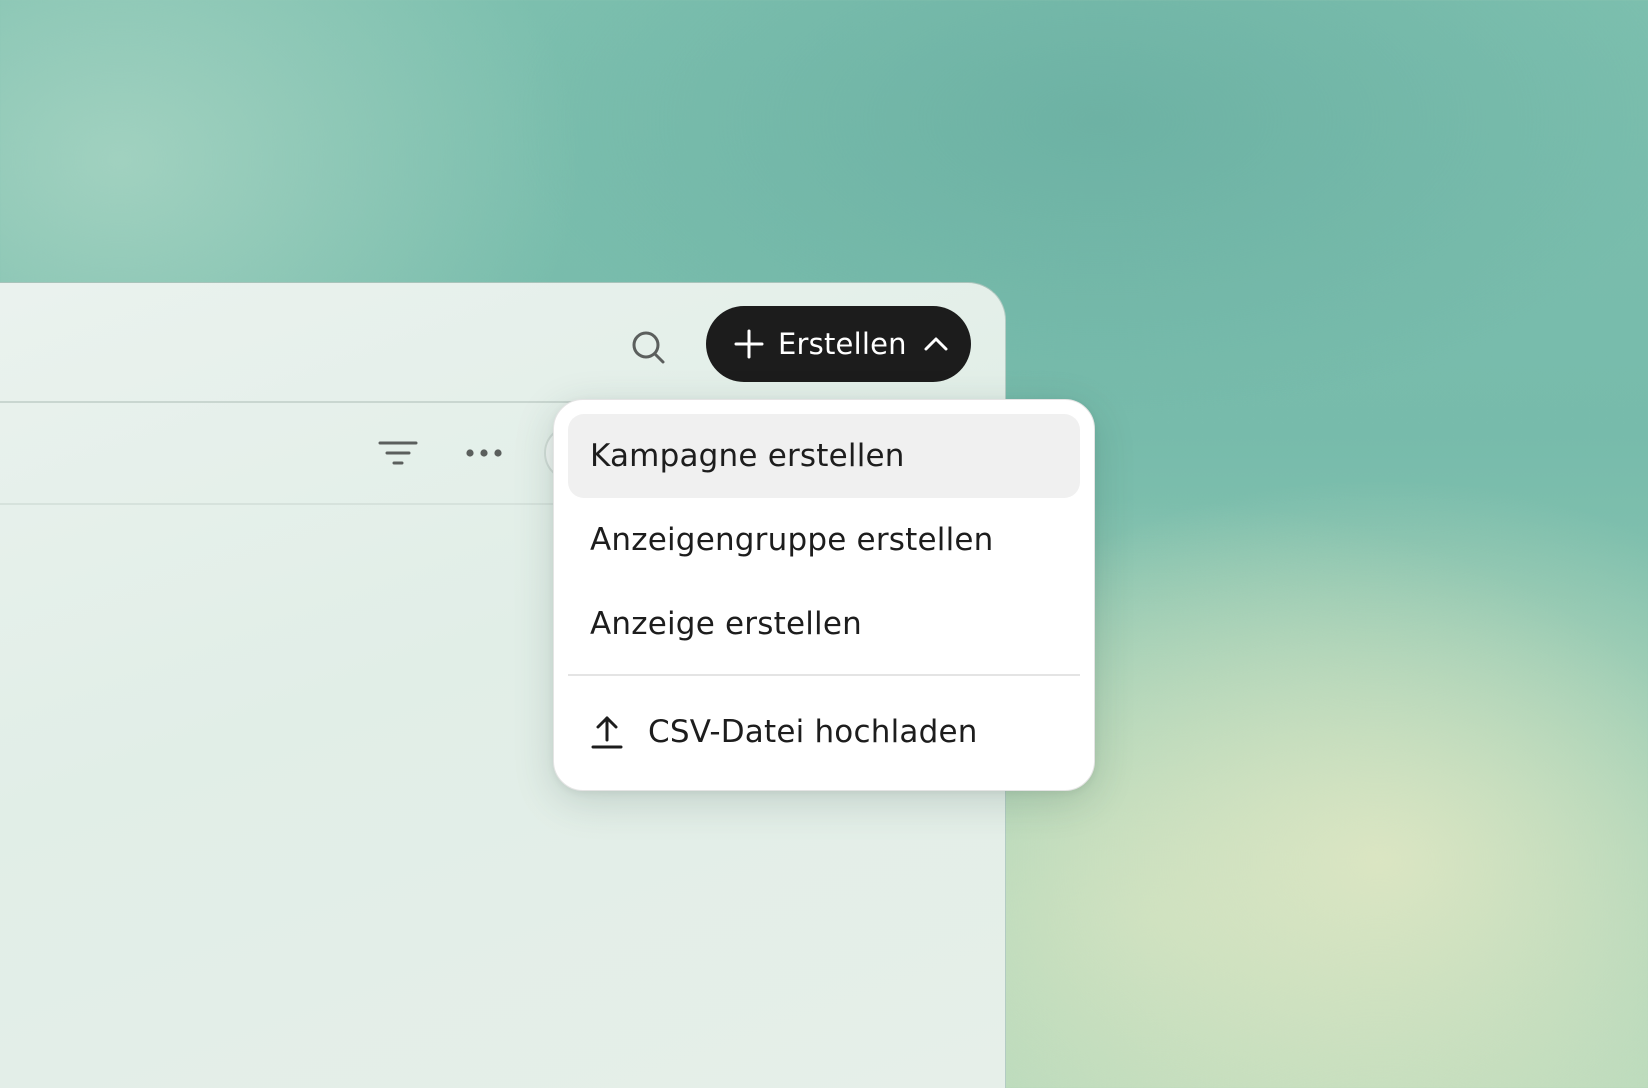 This screenshot has width=1648, height=1088. Describe the element at coordinates (824, 675) in the screenshot. I see `menu-divider` at that location.